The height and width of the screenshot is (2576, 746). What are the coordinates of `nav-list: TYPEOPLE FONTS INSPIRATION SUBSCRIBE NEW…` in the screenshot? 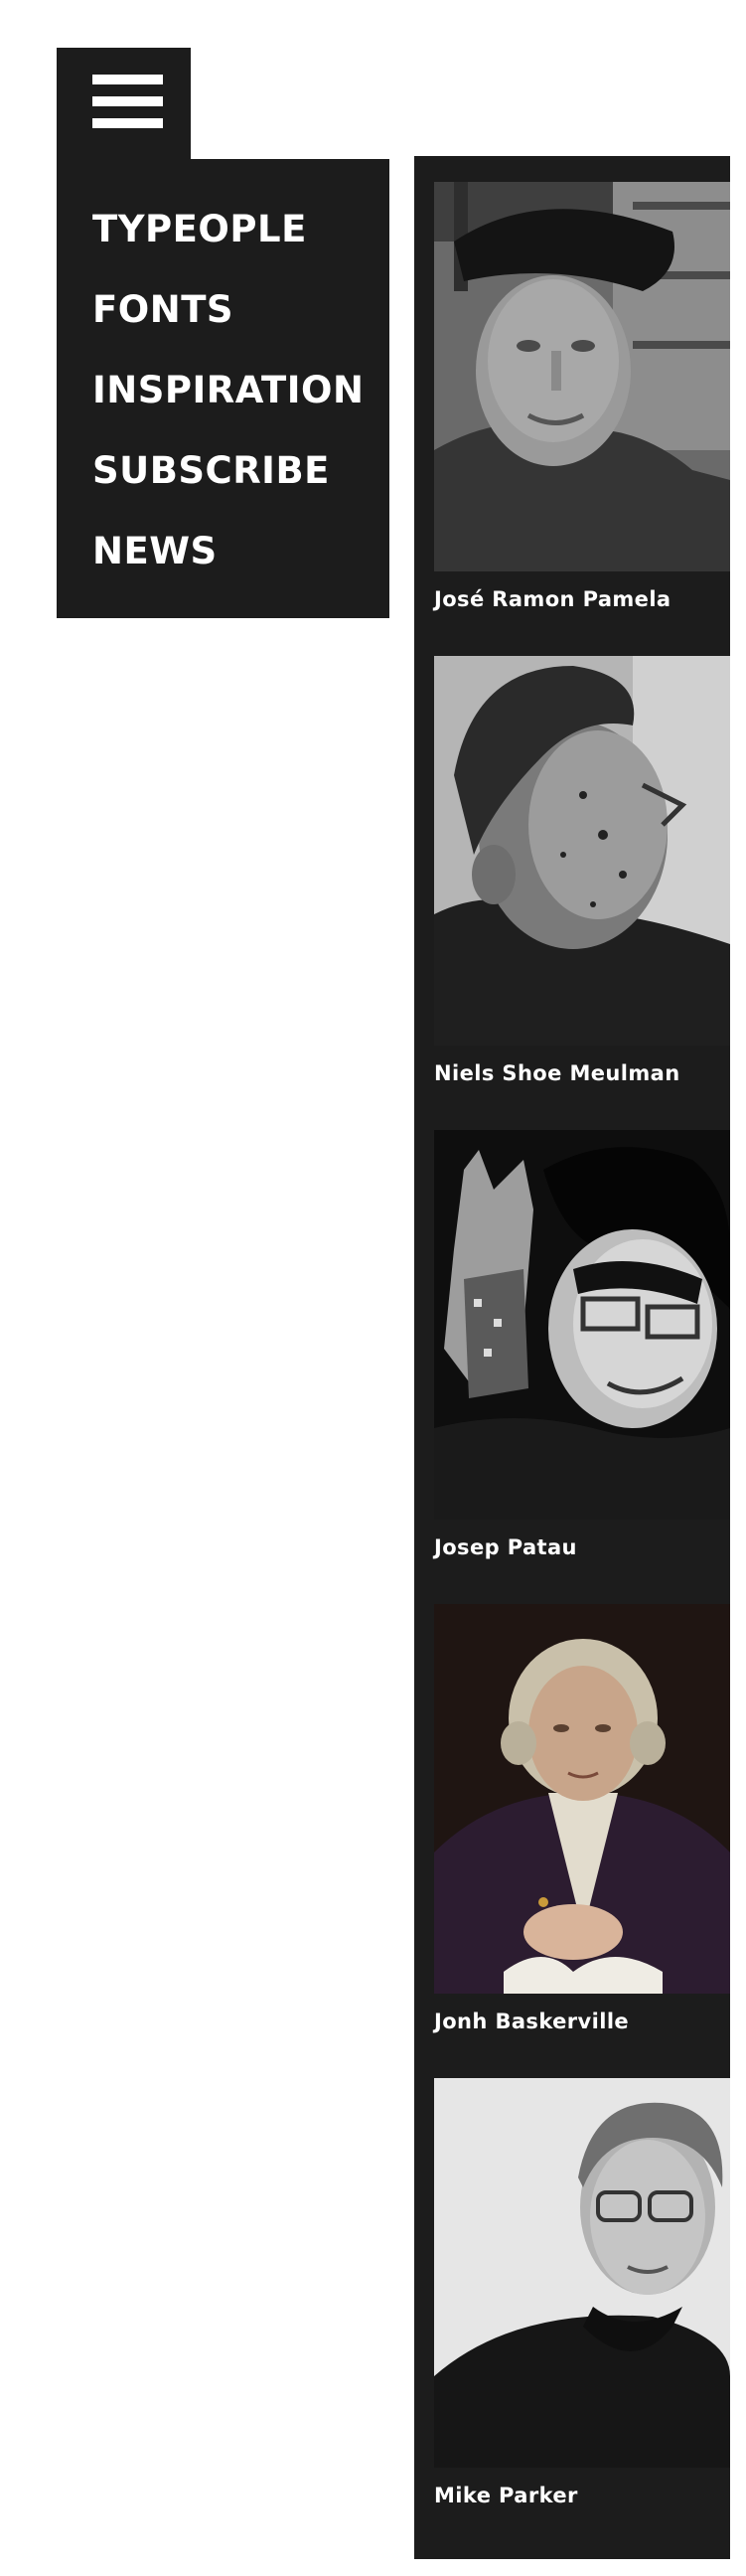 It's located at (223, 382).